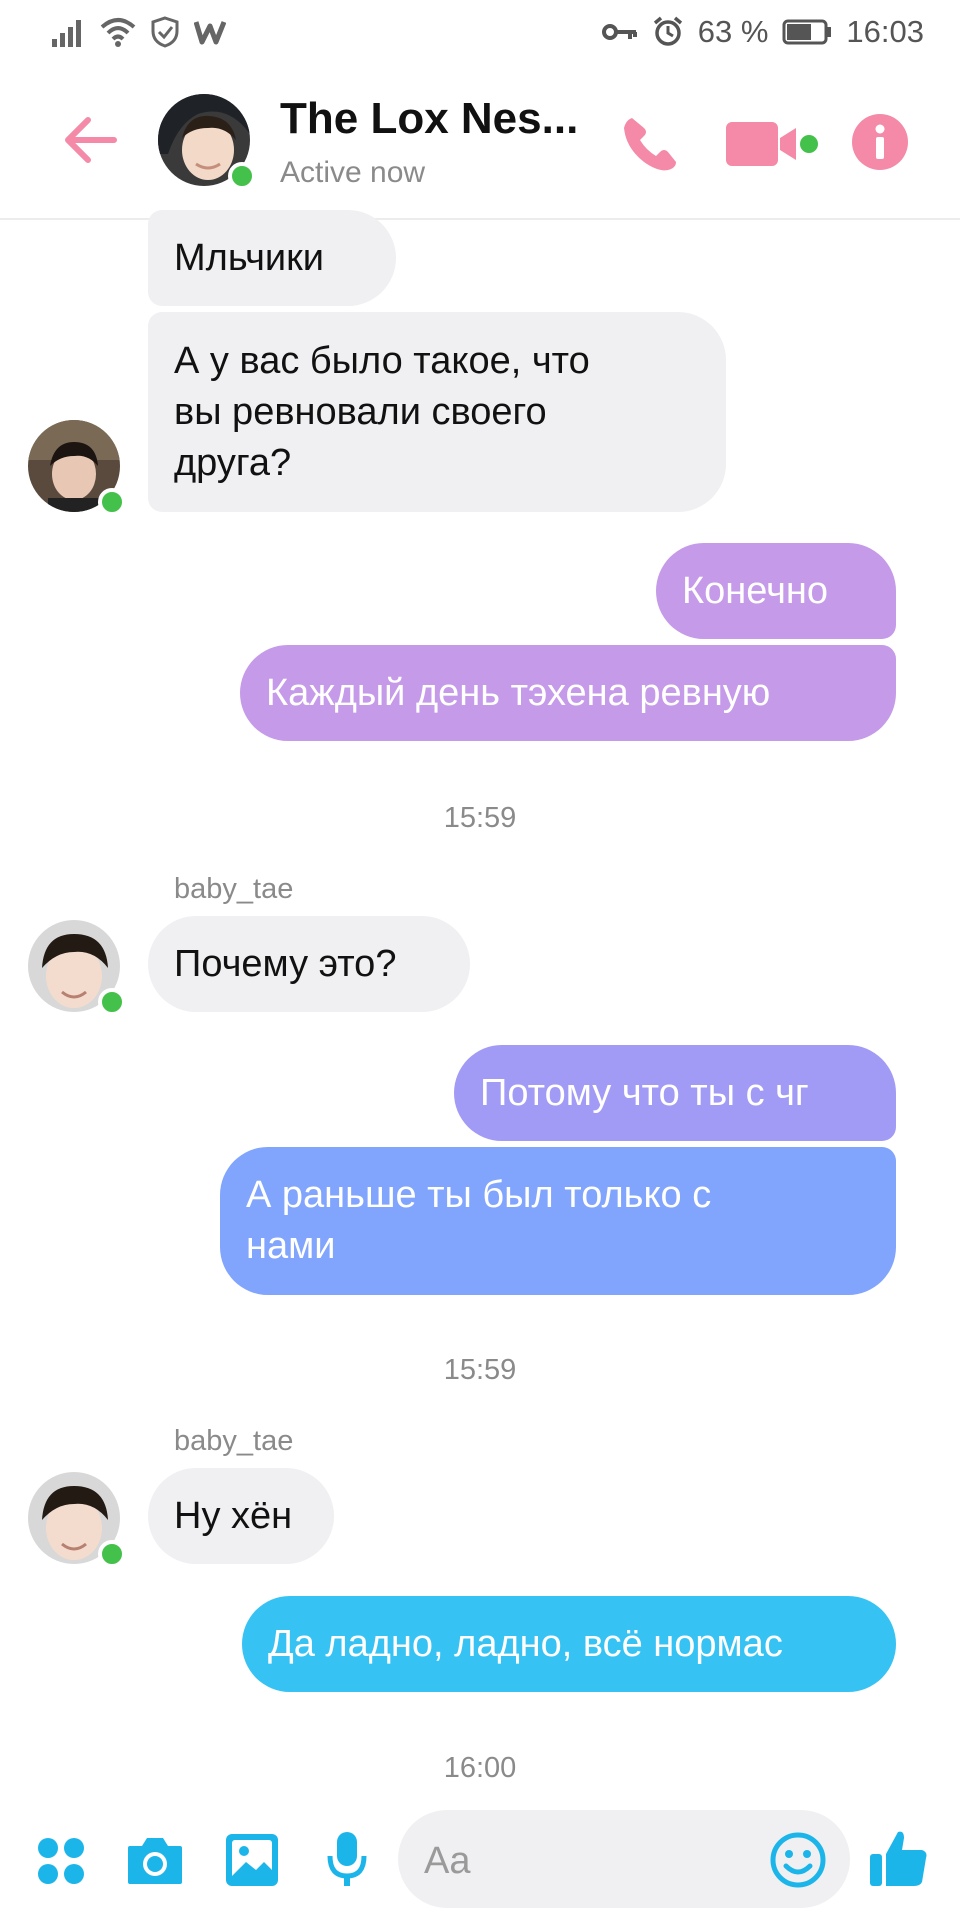 The height and width of the screenshot is (1920, 960). What do you see at coordinates (155, 1860) in the screenshot?
I see `camera-icon` at bounding box center [155, 1860].